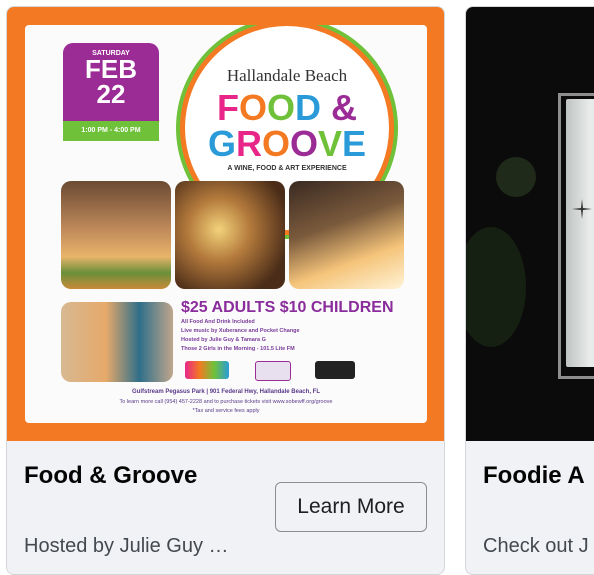 Image resolution: width=594 pixels, height=575 pixels. What do you see at coordinates (230, 235) in the screenshot?
I see `food-spread-photo` at bounding box center [230, 235].